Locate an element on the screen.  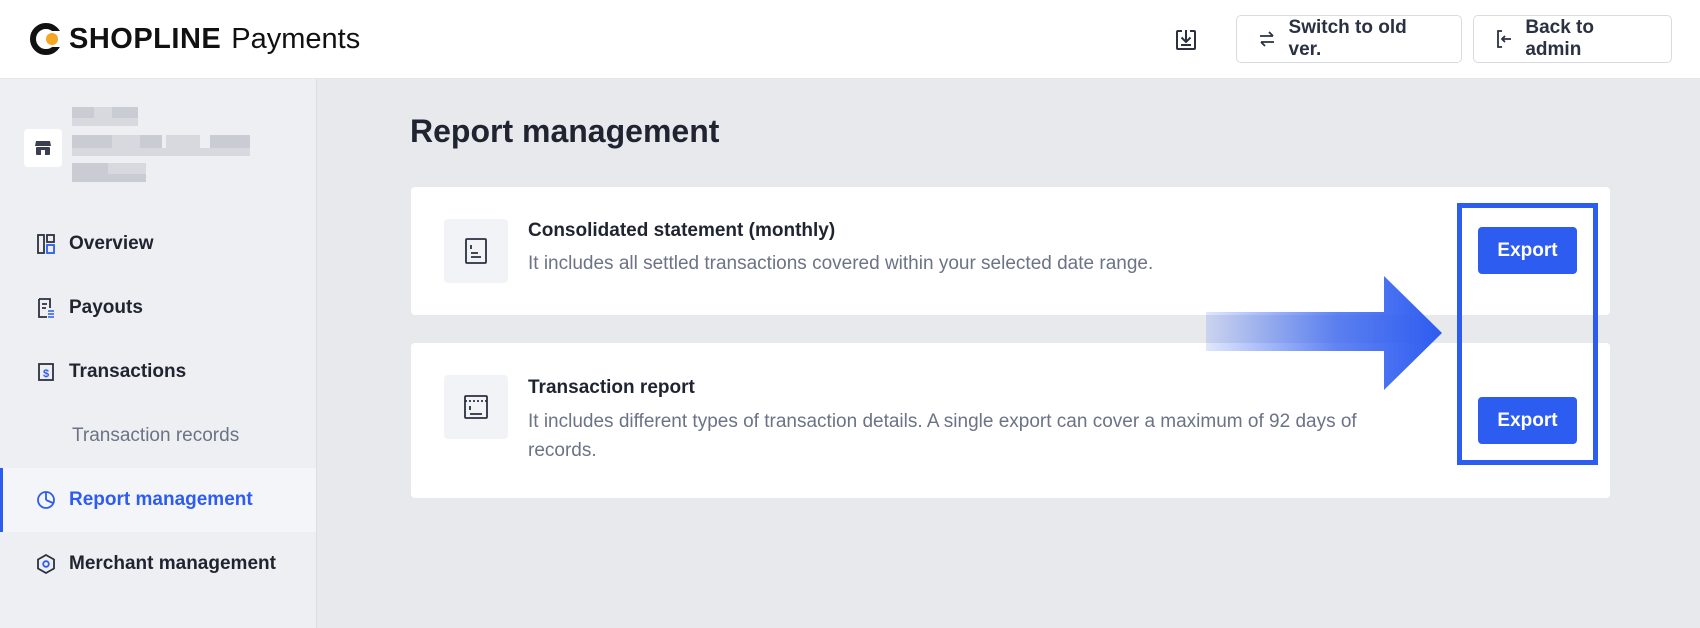
transactions-icon: $ is located at coordinates (46, 372).